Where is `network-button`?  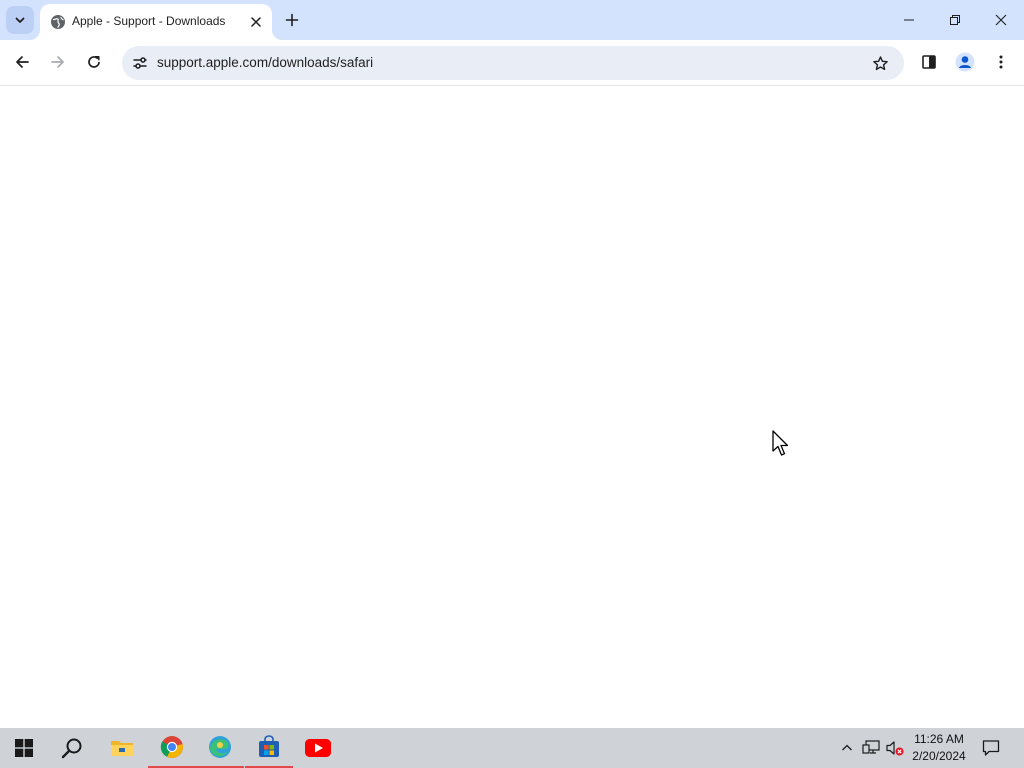
network-button is located at coordinates (871, 748).